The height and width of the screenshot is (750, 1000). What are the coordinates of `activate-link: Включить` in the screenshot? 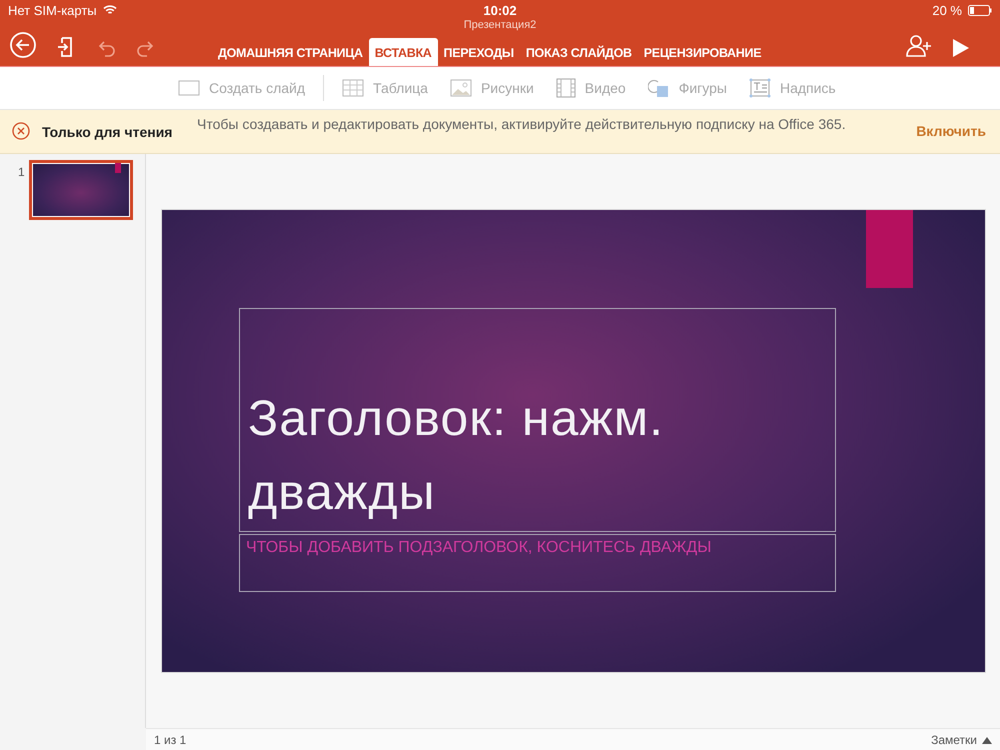 It's located at (951, 131).